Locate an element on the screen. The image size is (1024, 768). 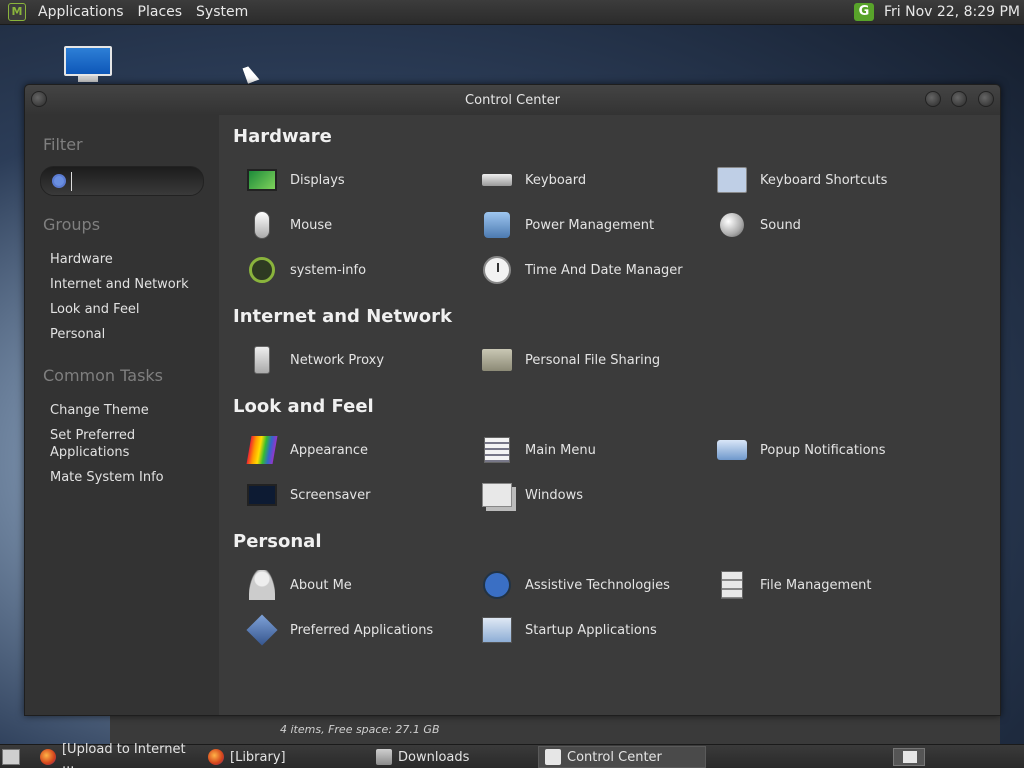
folder-share-icon is located at coordinates (497, 360).